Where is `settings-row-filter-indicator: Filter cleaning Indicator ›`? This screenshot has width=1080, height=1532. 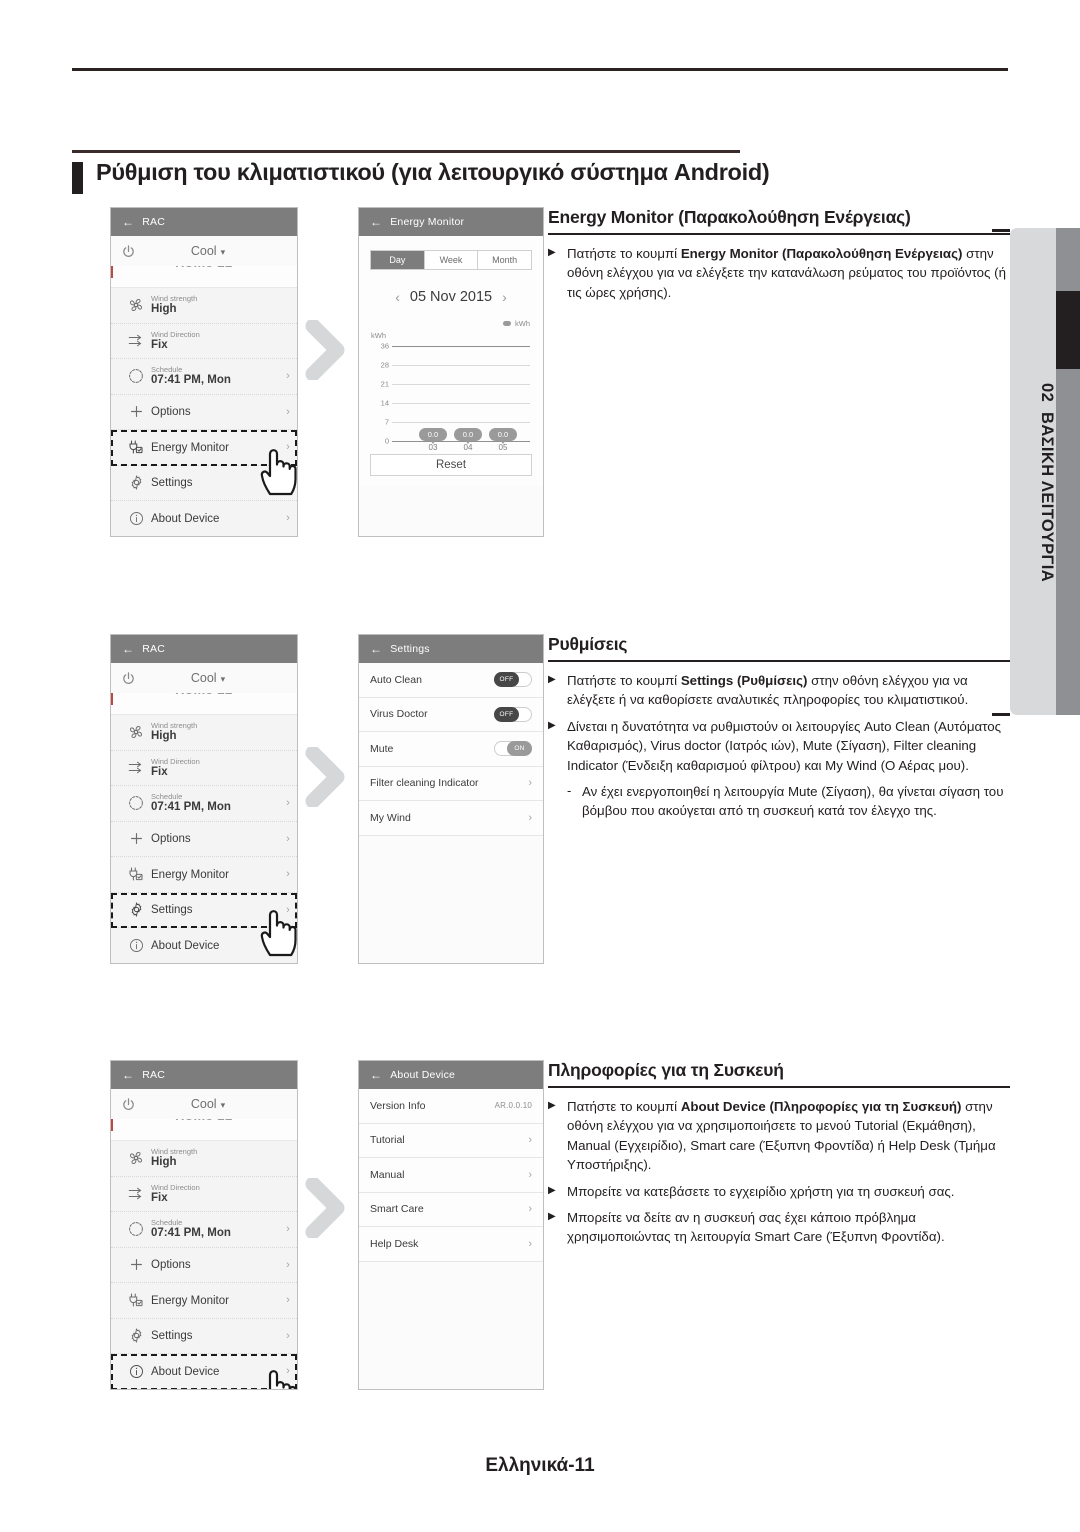
settings-row-filter-indicator: Filter cleaning Indicator › is located at coordinates (451, 783).